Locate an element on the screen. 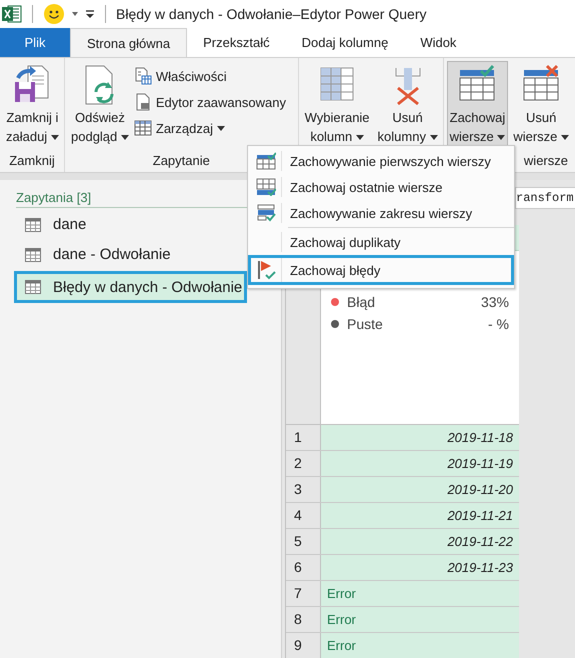 Image resolution: width=575 pixels, height=658 pixels. ribbon-tab: Plik is located at coordinates (35, 42).